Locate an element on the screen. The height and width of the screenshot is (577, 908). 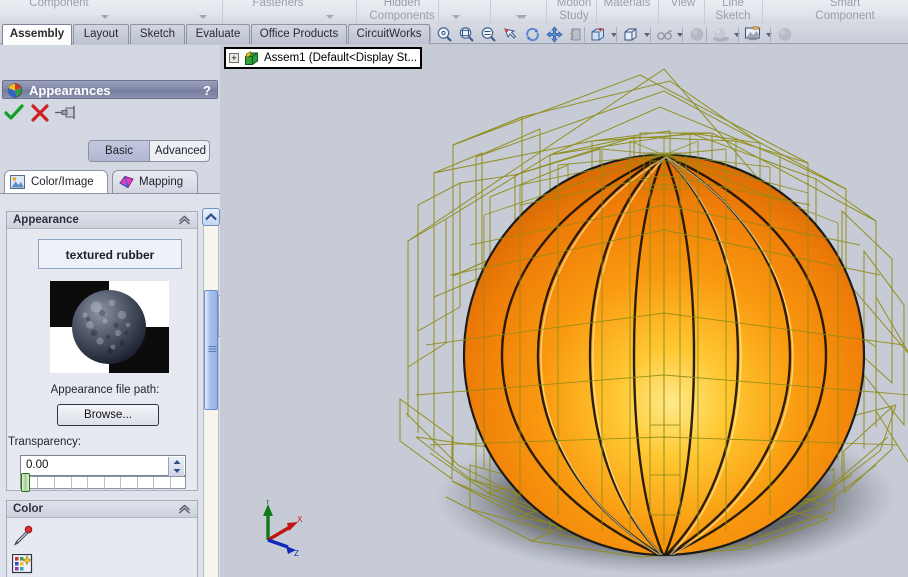
appearance-group-title: Appearance is located at coordinates (102, 220).